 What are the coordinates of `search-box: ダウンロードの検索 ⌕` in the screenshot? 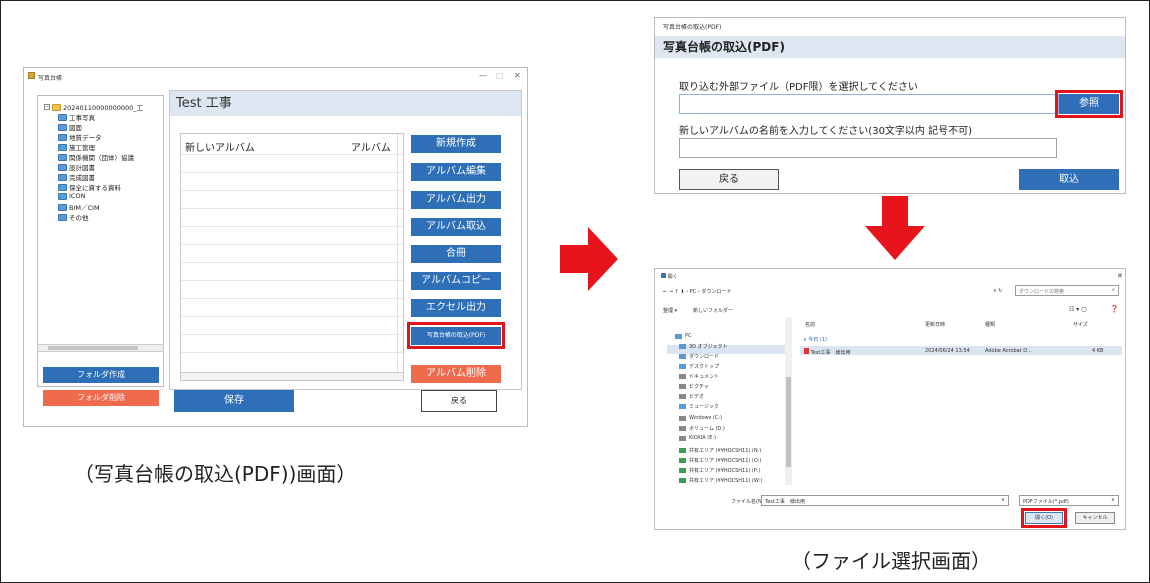 It's located at (1067, 290).